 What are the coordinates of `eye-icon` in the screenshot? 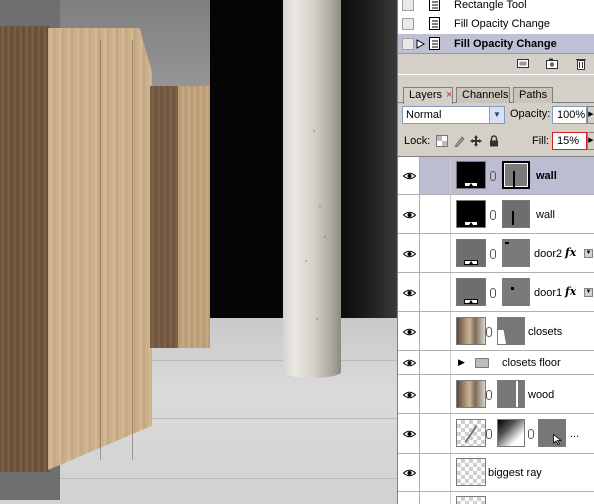 It's located at (409, 395).